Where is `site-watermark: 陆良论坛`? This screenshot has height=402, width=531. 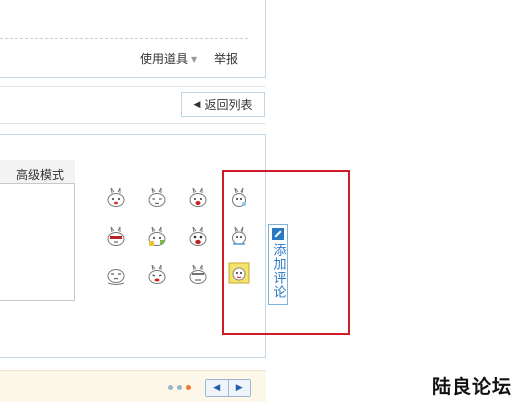
site-watermark: 陆良论坛 is located at coordinates (472, 387).